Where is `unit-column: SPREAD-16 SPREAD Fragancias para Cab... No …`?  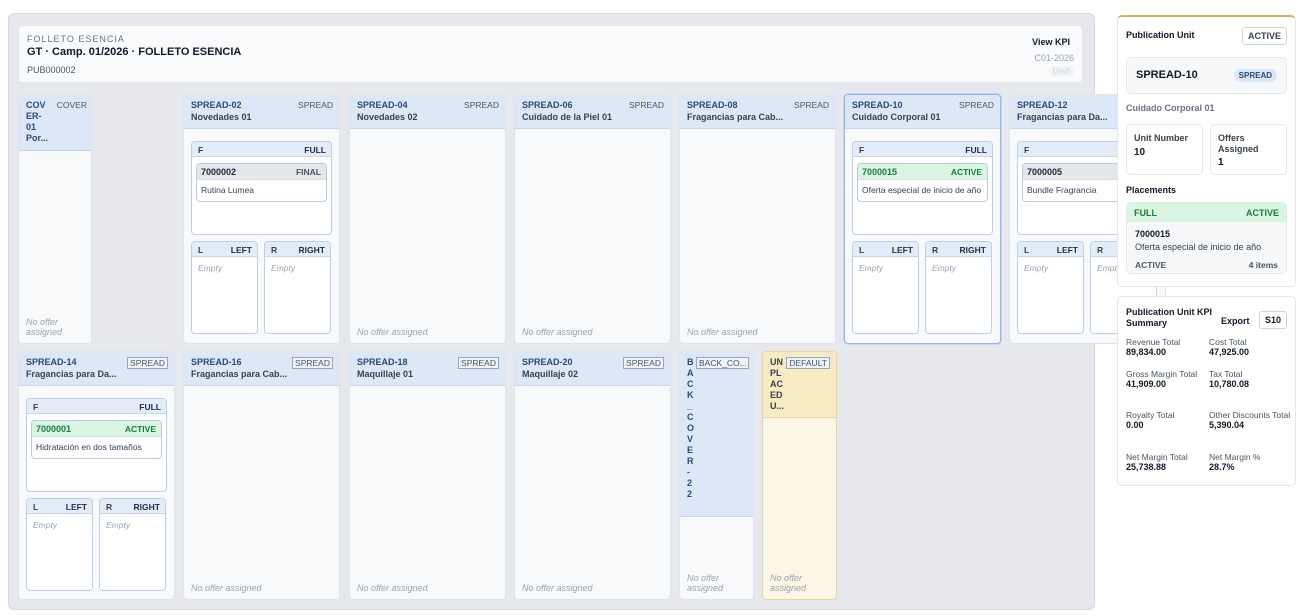 unit-column: SPREAD-16 SPREAD Fragancias para Cab... No … is located at coordinates (261, 475).